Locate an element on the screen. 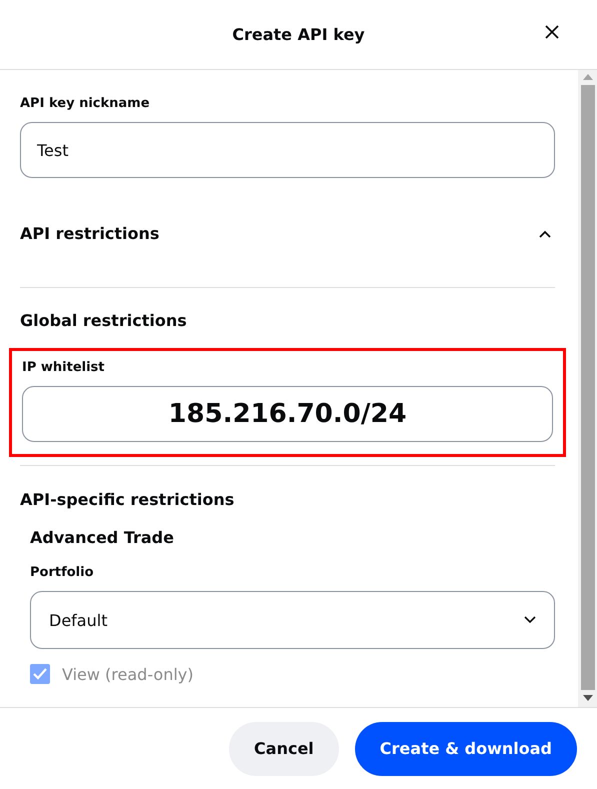  cancel-button: Cancel is located at coordinates (284, 749).